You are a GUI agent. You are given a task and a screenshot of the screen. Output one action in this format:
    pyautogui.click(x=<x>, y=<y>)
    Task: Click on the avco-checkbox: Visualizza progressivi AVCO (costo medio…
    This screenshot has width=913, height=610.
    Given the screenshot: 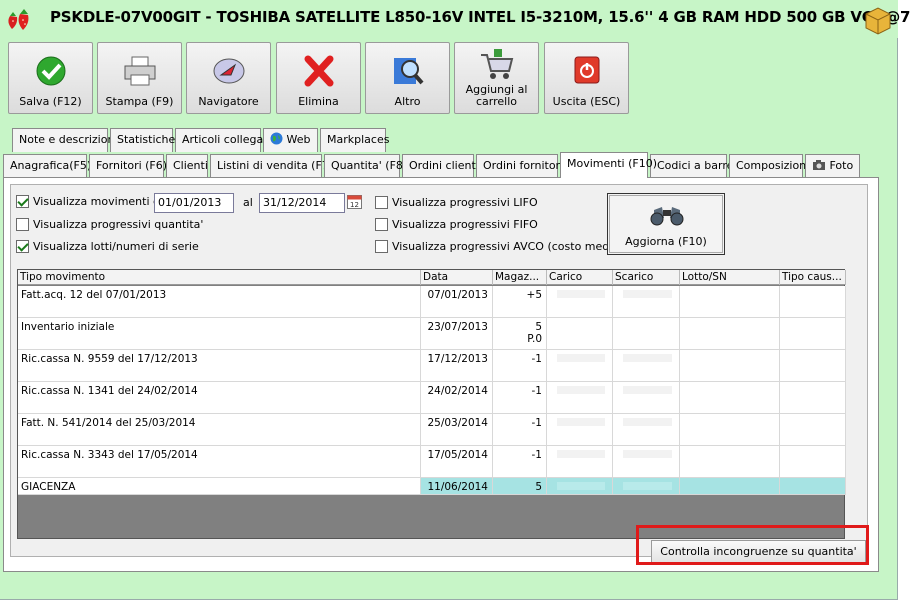 What is the action you would take?
    pyautogui.click(x=499, y=246)
    